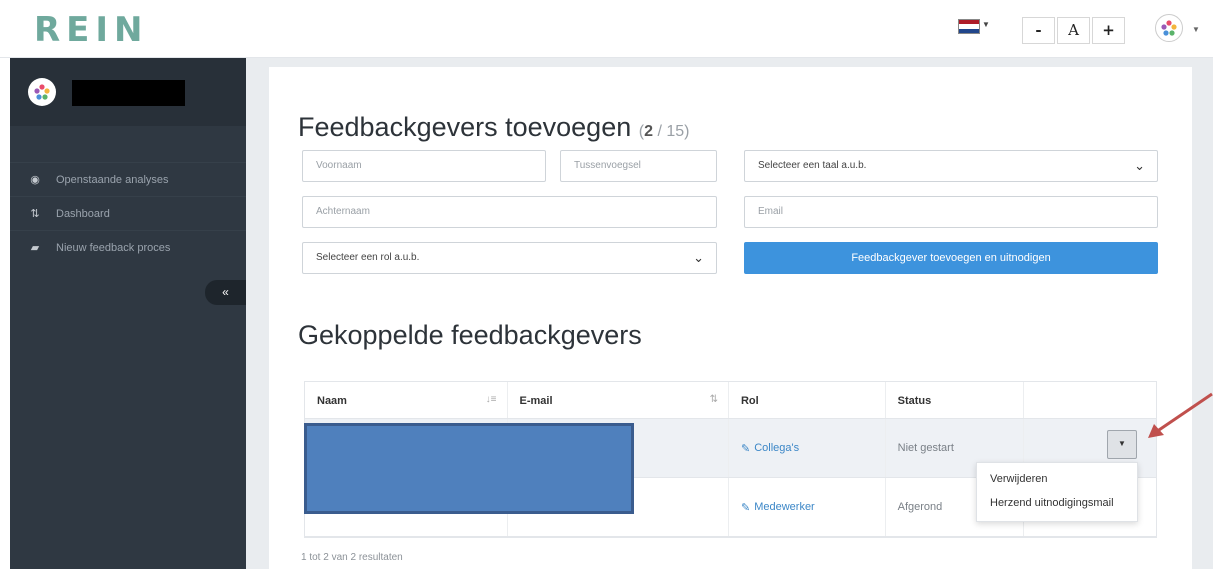  I want to click on column-header-status: Status, so click(955, 400).